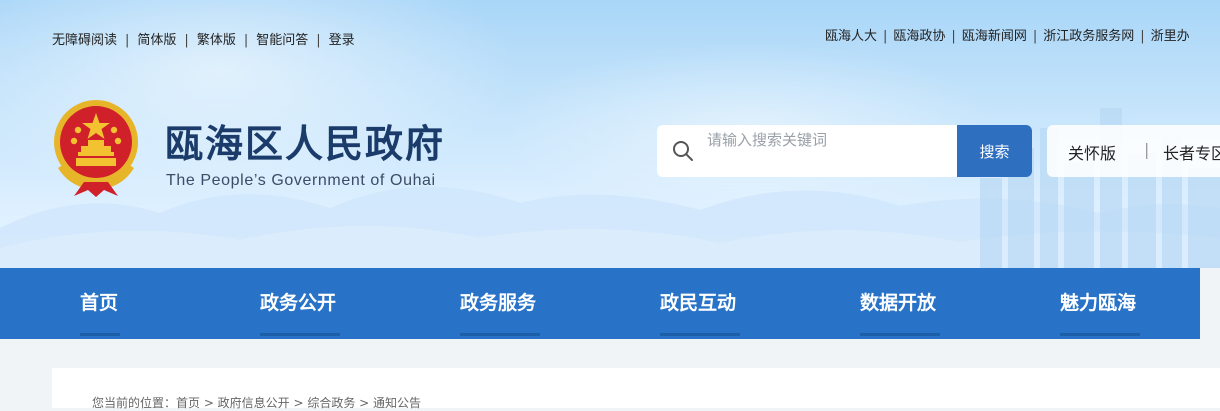 The width and height of the screenshot is (1220, 411). Describe the element at coordinates (156, 40) in the screenshot. I see `simplified-chinese-link: 简体版` at that location.